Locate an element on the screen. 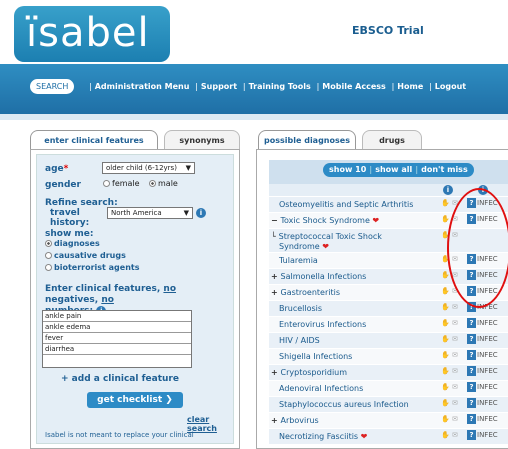  nav-administration: Administration Menu is located at coordinates (142, 86).